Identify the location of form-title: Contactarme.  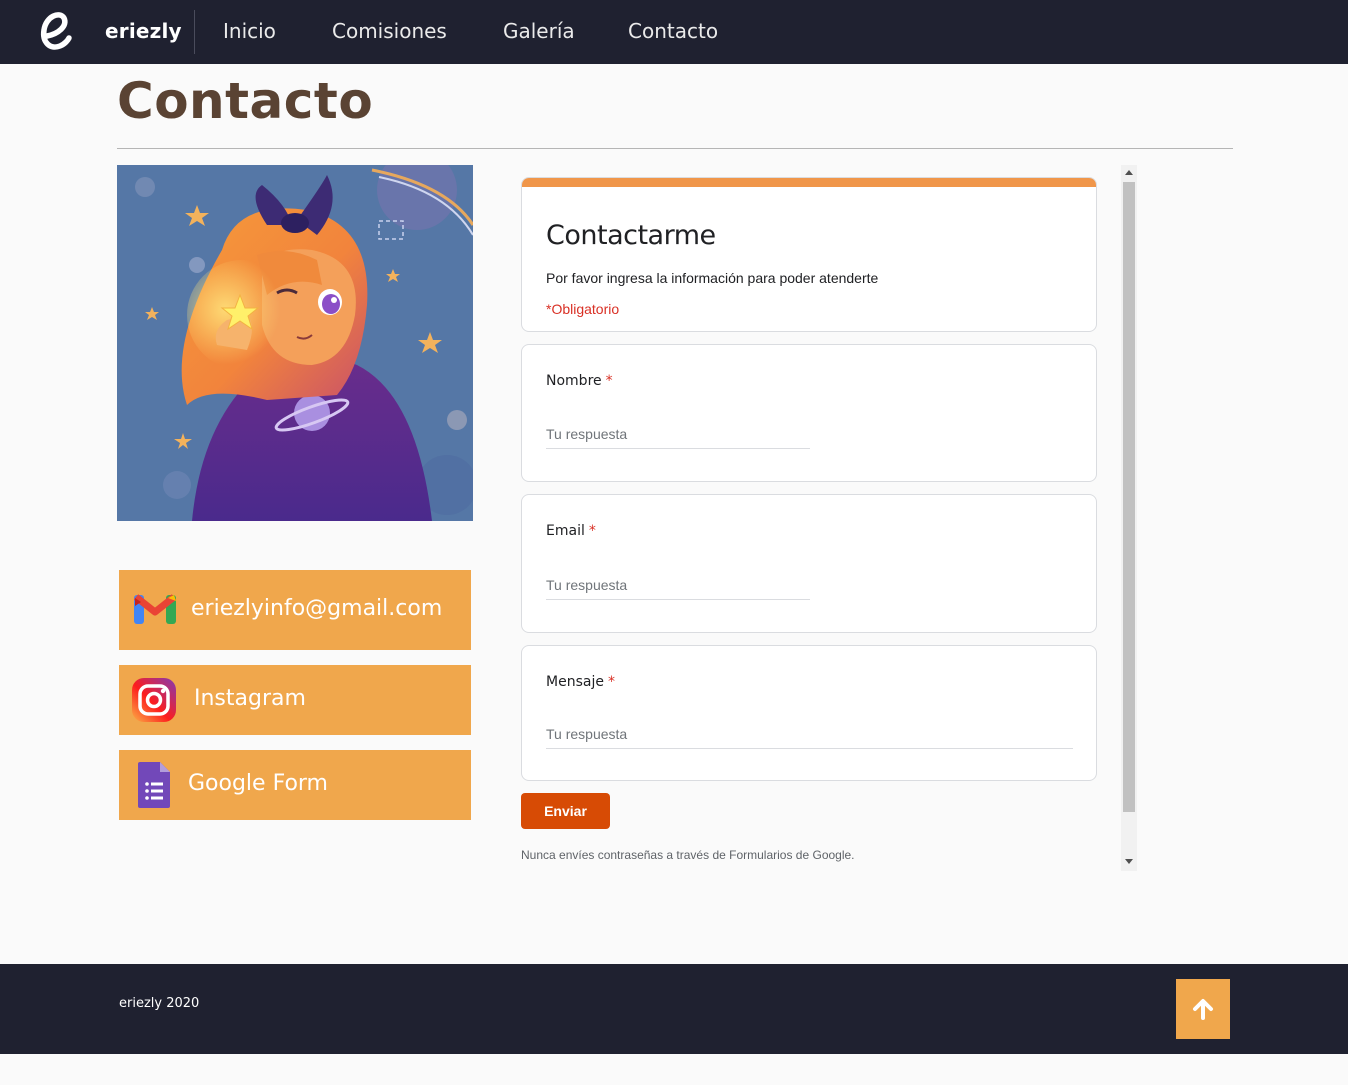
(631, 235).